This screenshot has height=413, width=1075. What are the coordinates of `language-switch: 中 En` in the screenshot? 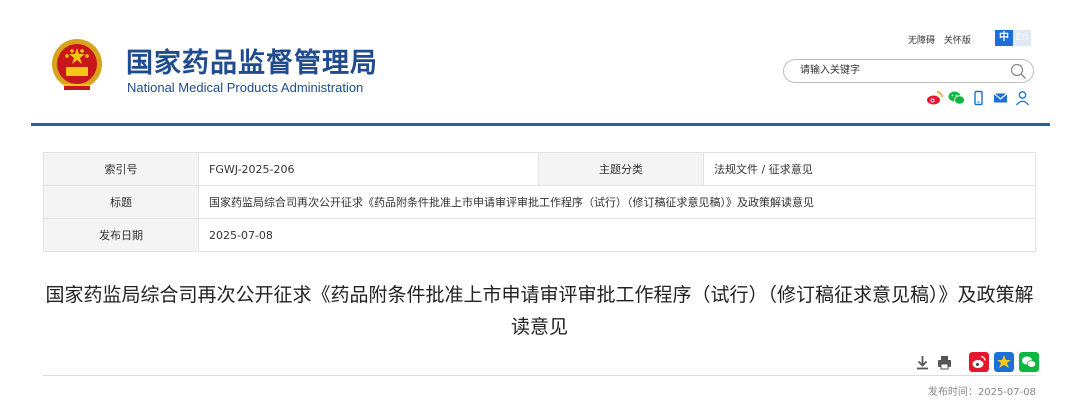 It's located at (1013, 38).